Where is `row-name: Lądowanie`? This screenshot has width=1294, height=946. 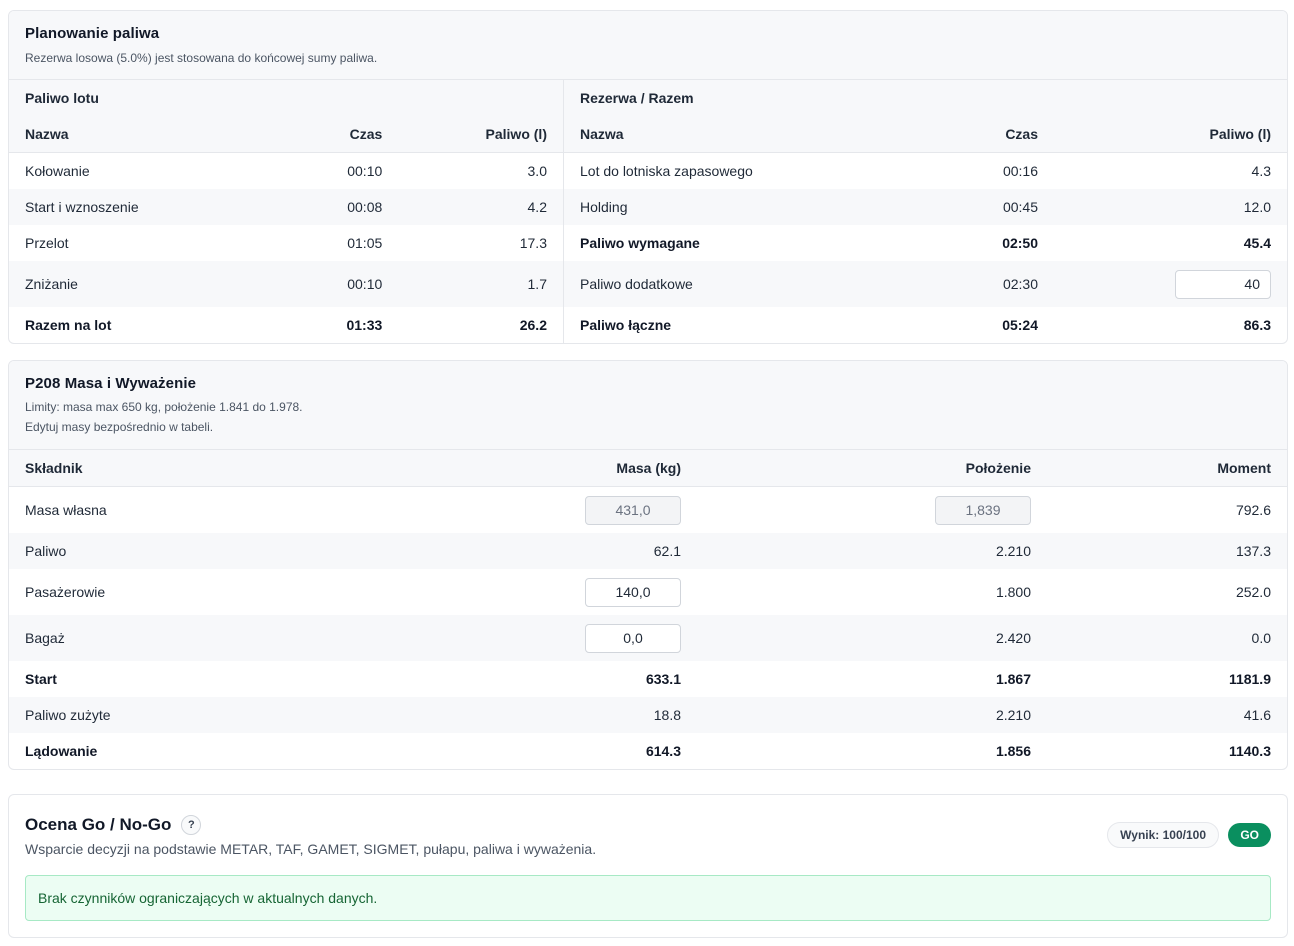
row-name: Lądowanie is located at coordinates (61, 751).